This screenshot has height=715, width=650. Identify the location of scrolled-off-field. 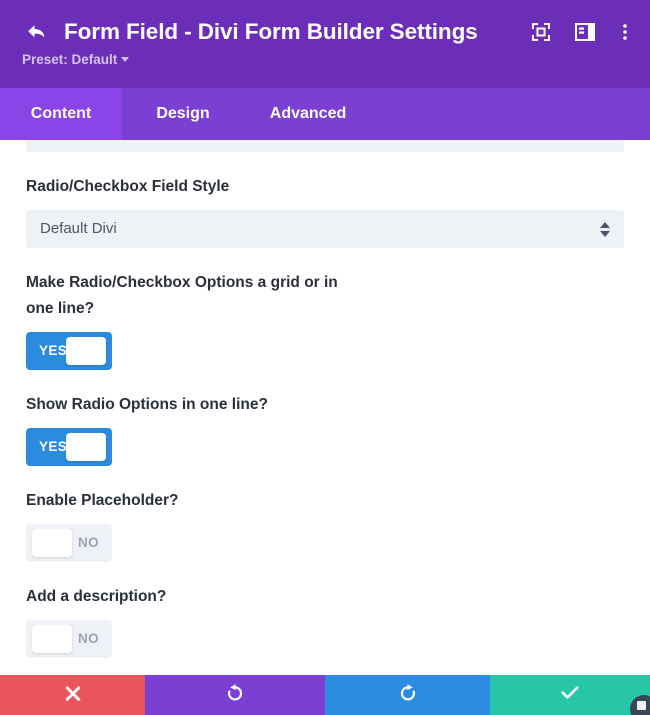
(325, 146).